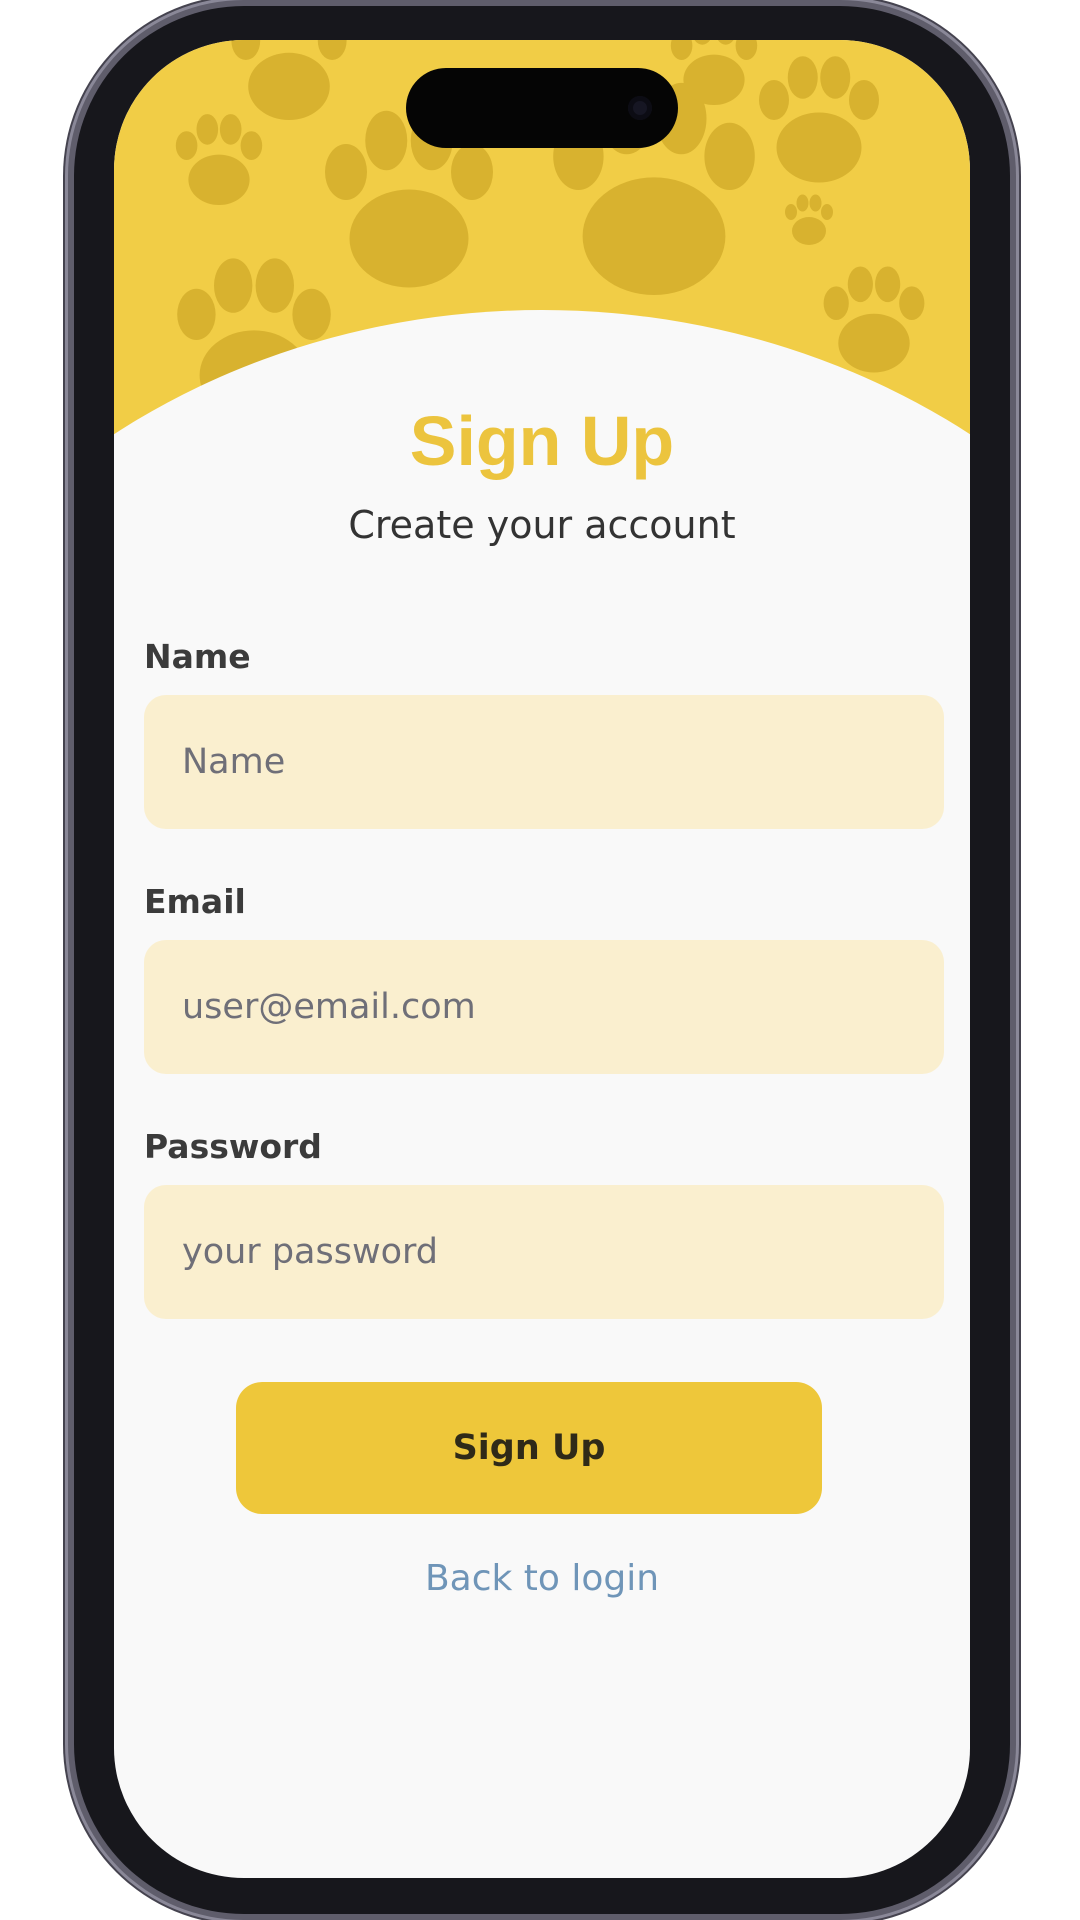 This screenshot has height=1920, width=1080. Describe the element at coordinates (562, 1007) in the screenshot. I see `email-input` at that location.